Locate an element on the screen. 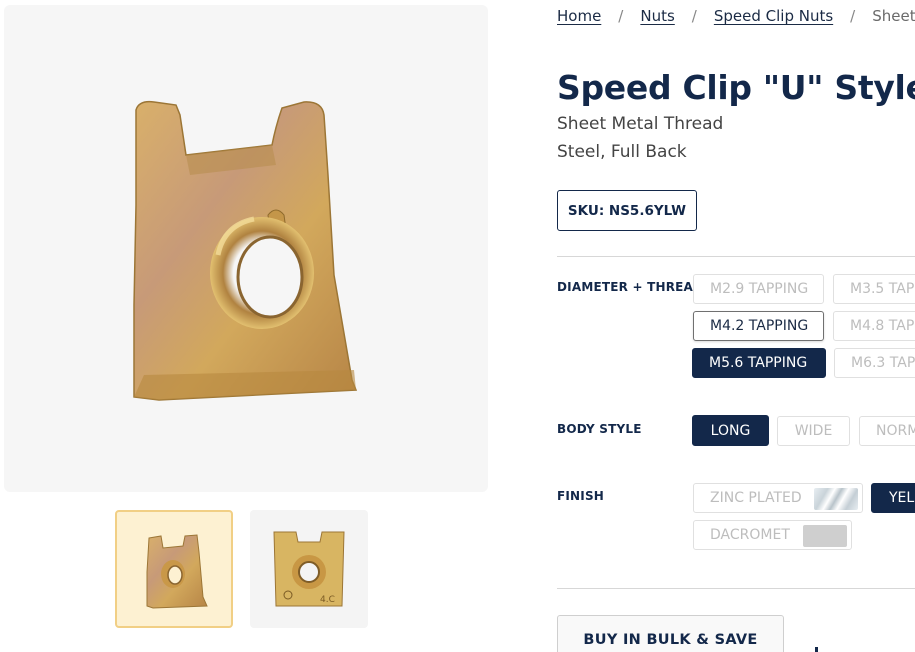  speed-clip-product-icon is located at coordinates (245, 250).